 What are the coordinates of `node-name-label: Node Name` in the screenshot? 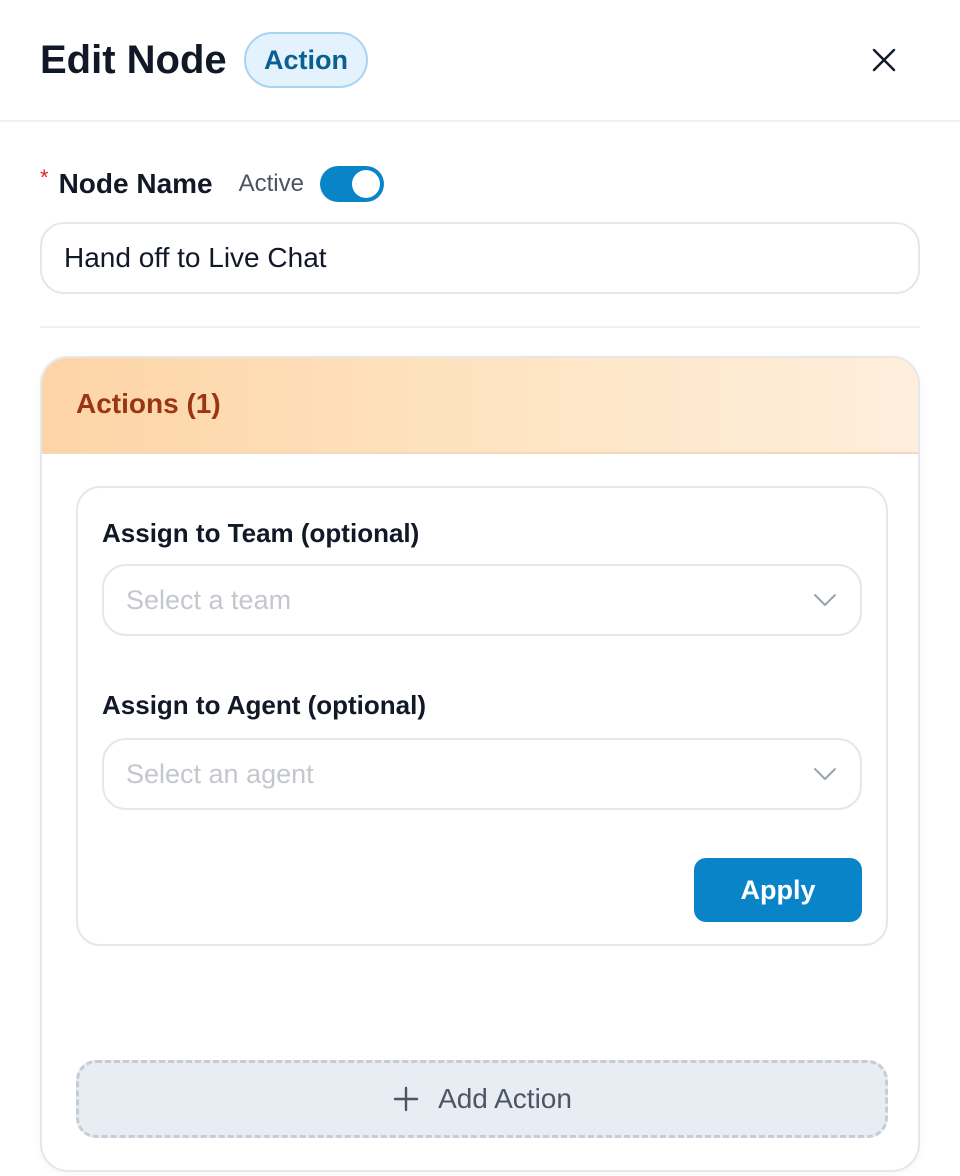 It's located at (135, 183).